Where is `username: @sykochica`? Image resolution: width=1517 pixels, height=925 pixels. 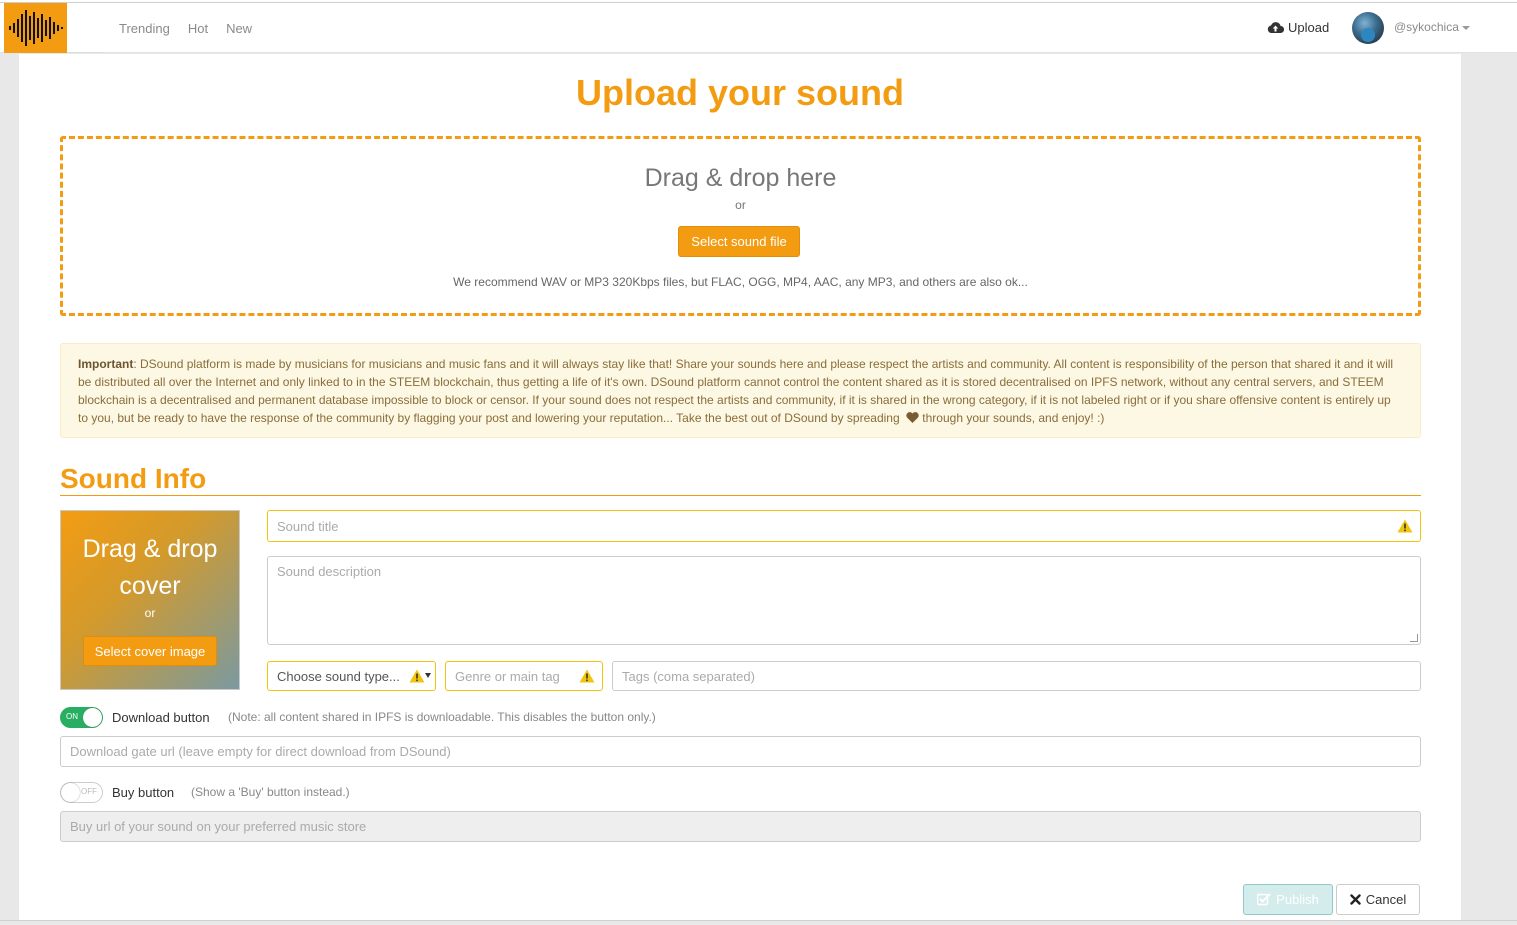 username: @sykochica is located at coordinates (1426, 27).